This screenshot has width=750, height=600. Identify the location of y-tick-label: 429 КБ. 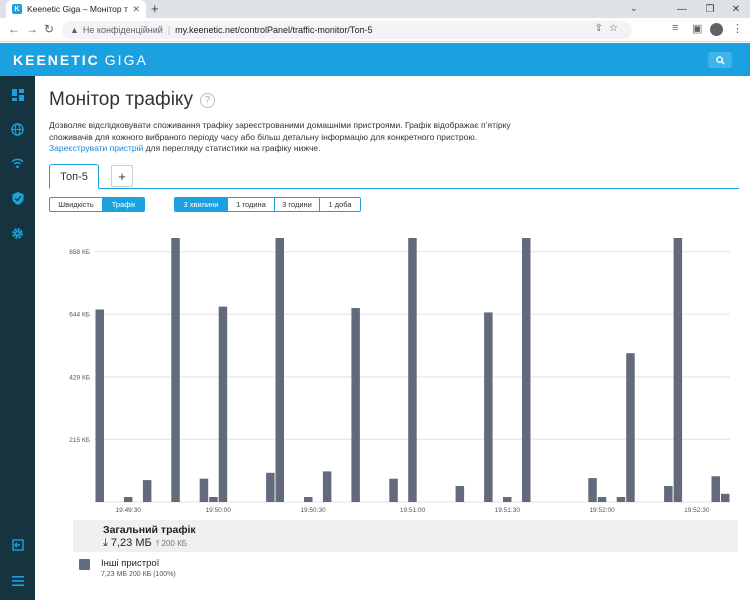
(79, 377).